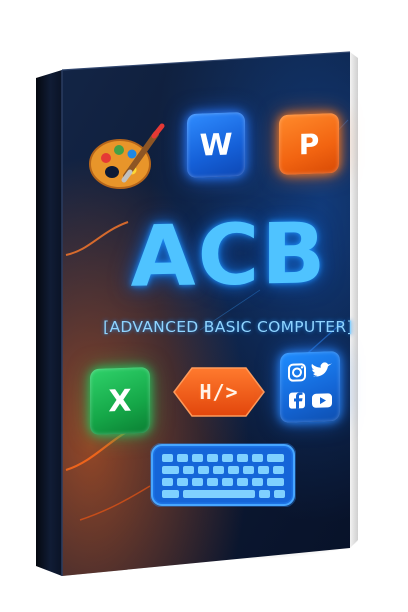  I want to click on twitter-icon, so click(321, 369).